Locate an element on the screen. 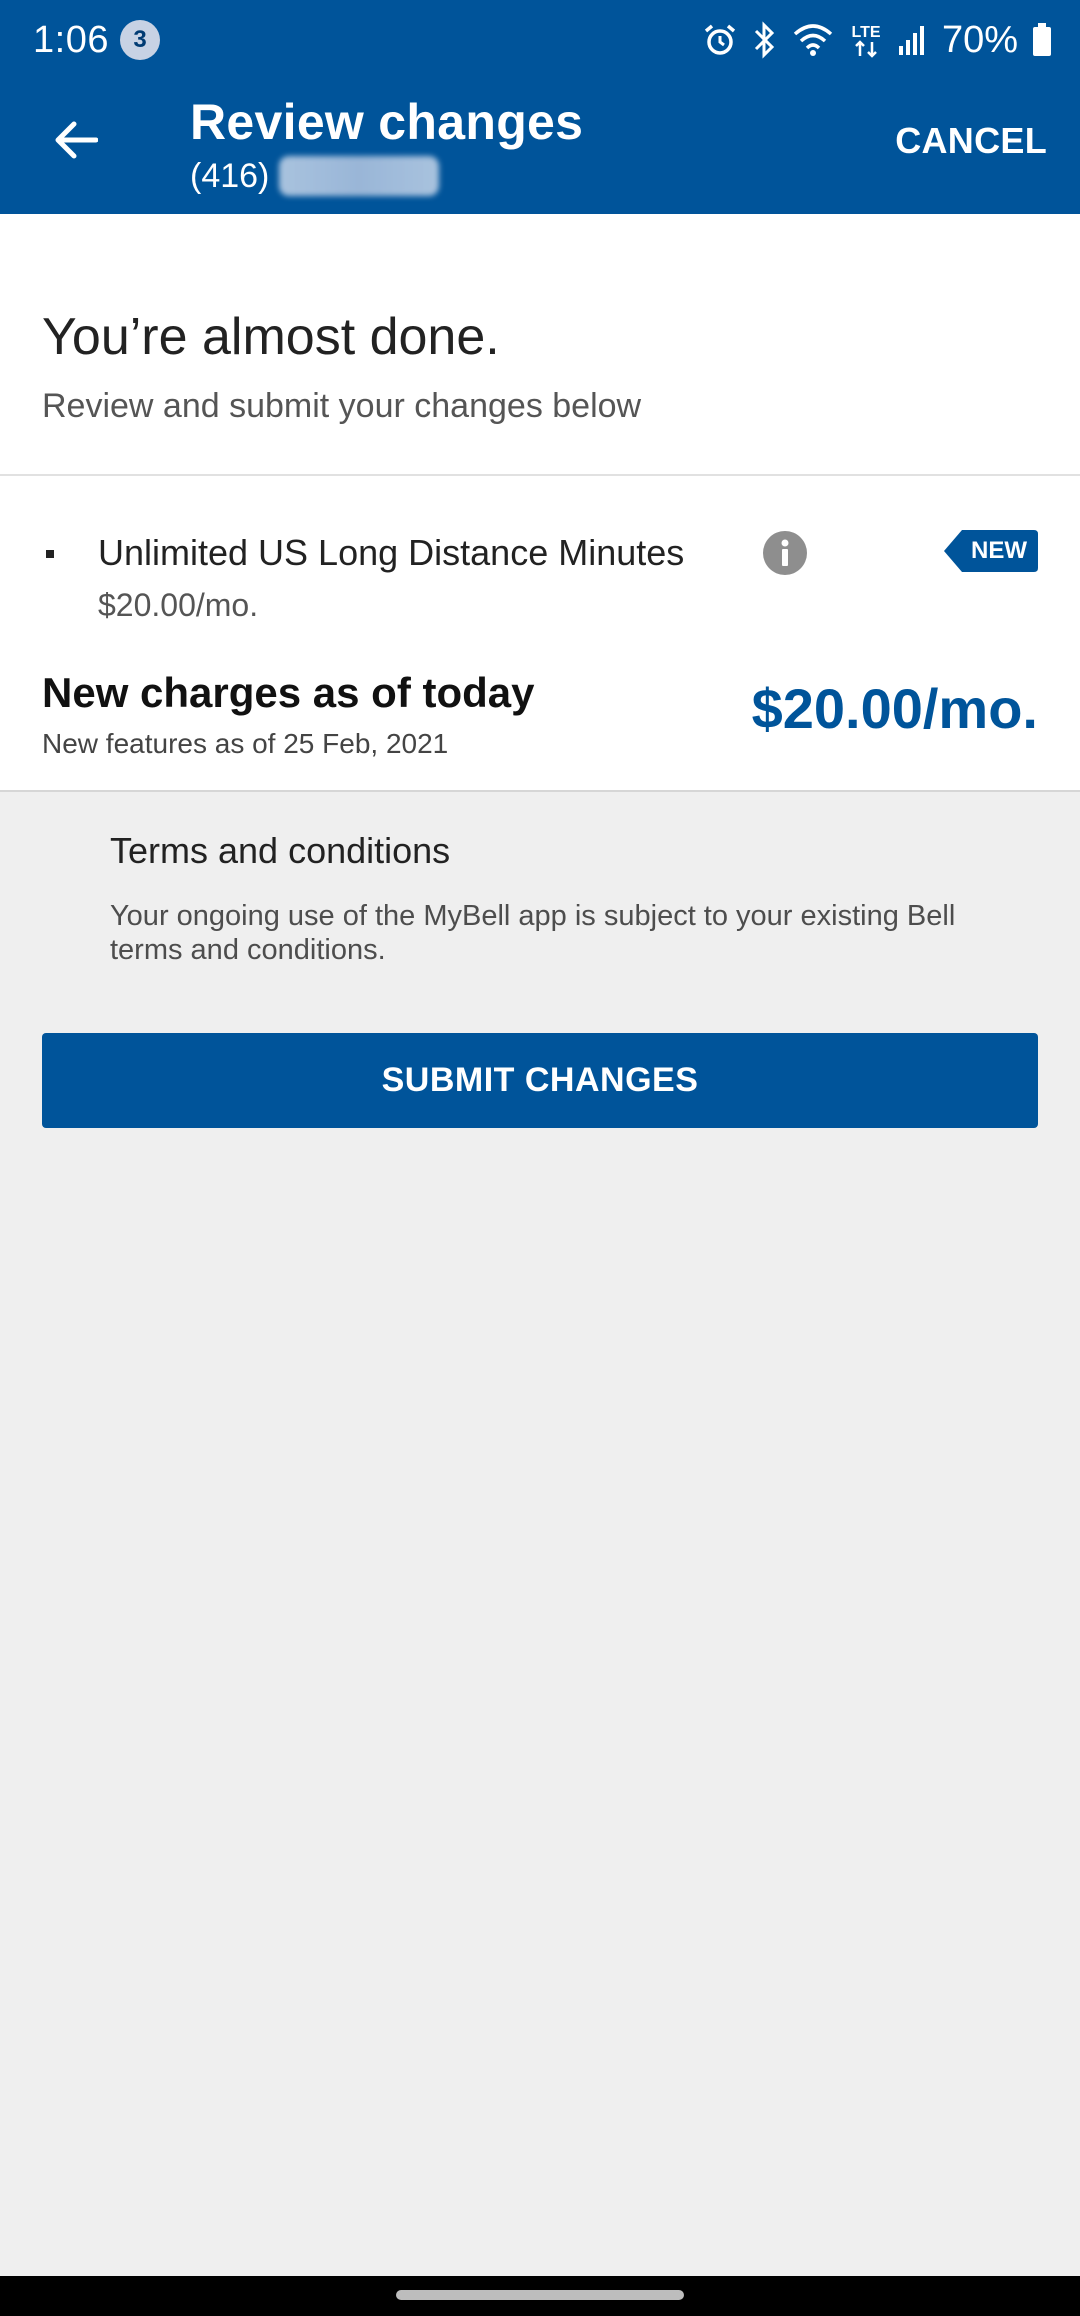  feature-price: $20.00/mo. is located at coordinates (178, 605).